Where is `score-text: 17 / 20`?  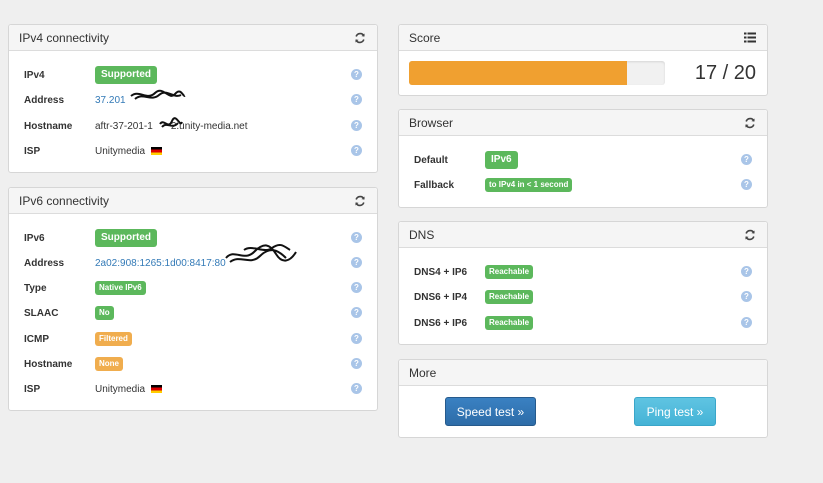
score-text: 17 / 20 is located at coordinates (725, 73).